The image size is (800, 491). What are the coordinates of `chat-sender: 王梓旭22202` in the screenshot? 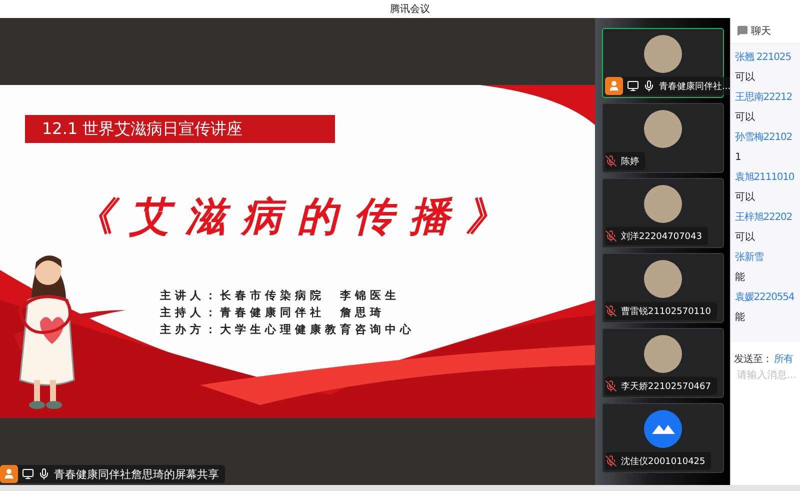 It's located at (764, 217).